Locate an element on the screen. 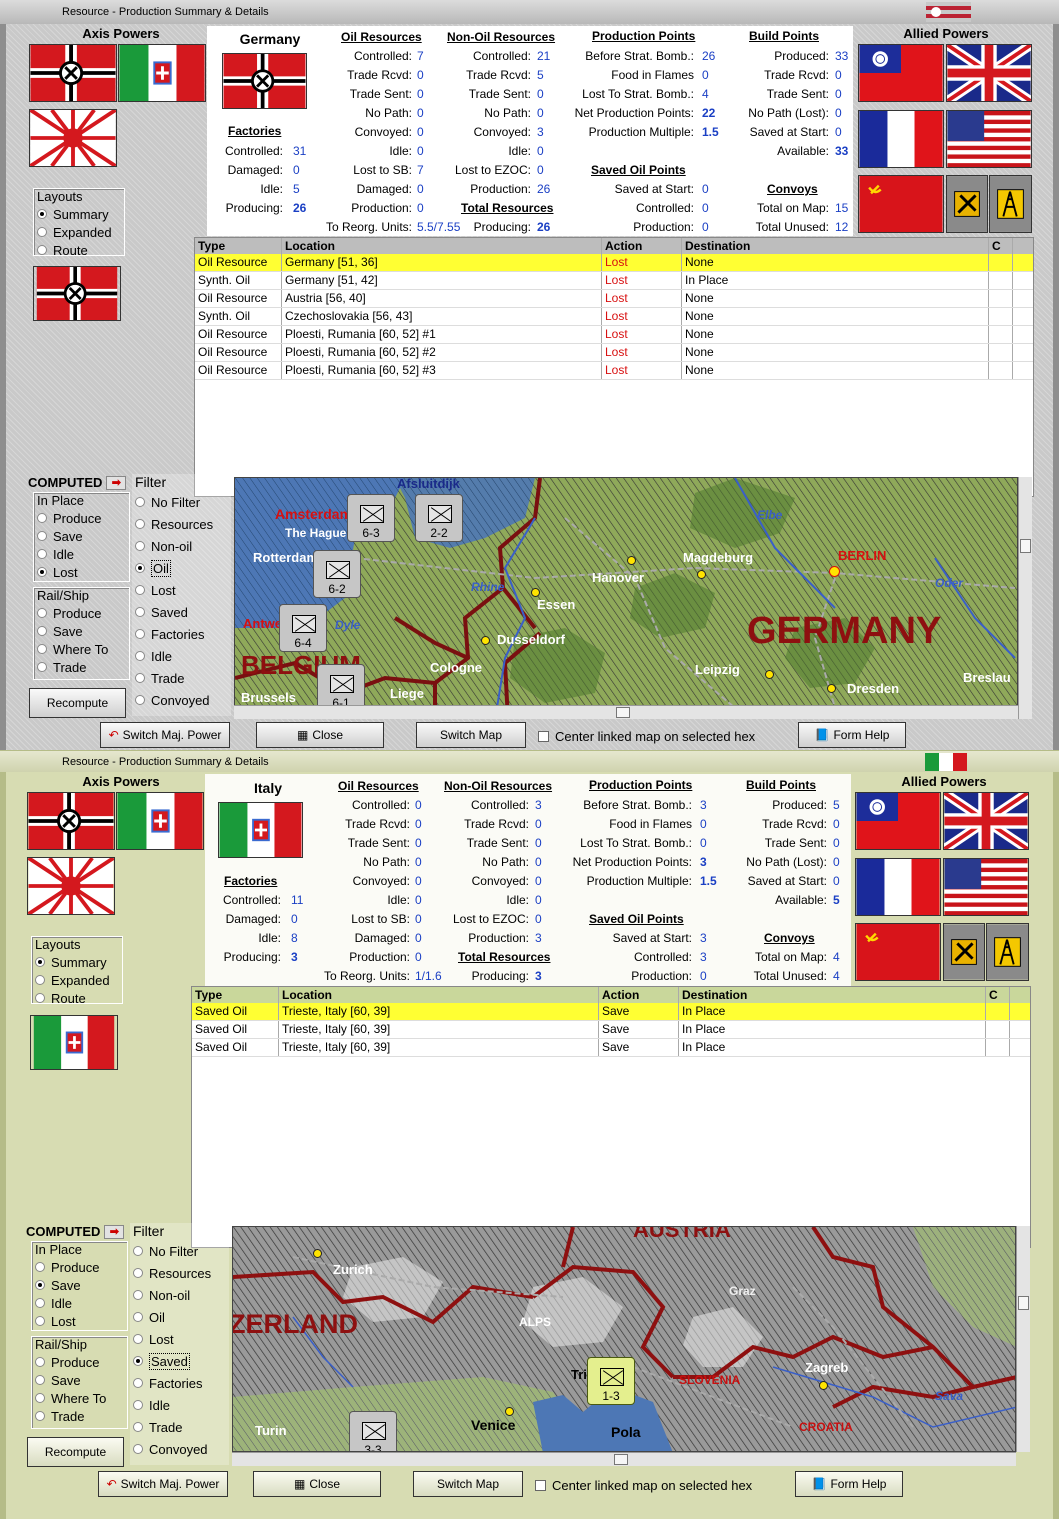  filter-non-oil-radio: Non-oil is located at coordinates (183, 546).